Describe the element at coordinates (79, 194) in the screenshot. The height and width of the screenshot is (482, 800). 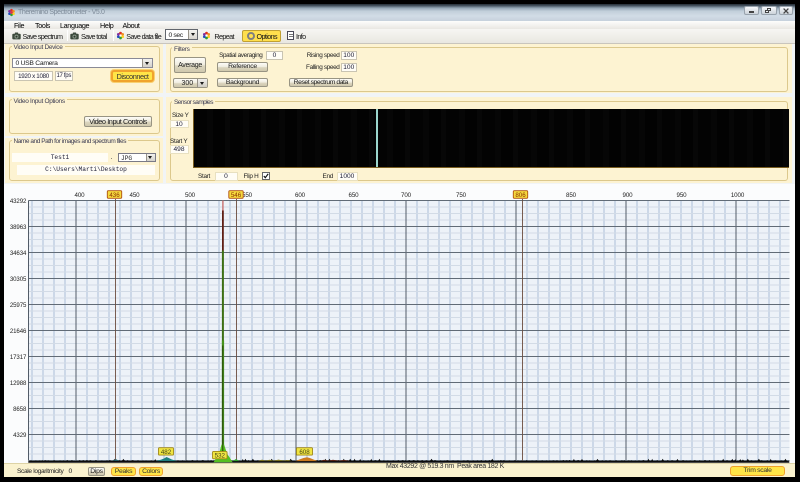
I see `svg-text: 400` at that location.